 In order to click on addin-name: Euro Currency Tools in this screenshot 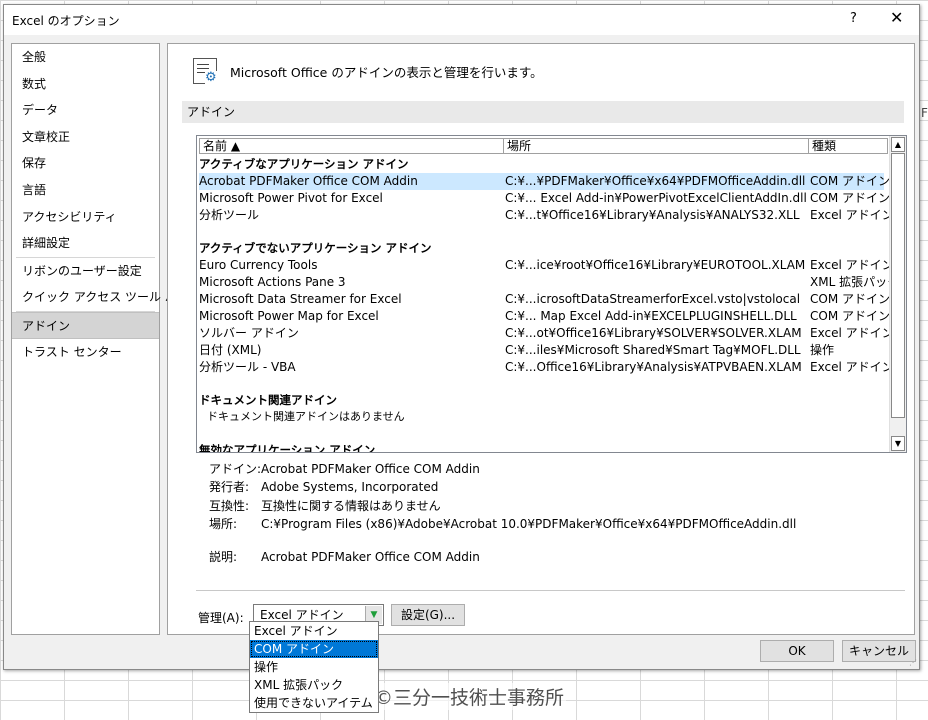, I will do `click(258, 265)`.